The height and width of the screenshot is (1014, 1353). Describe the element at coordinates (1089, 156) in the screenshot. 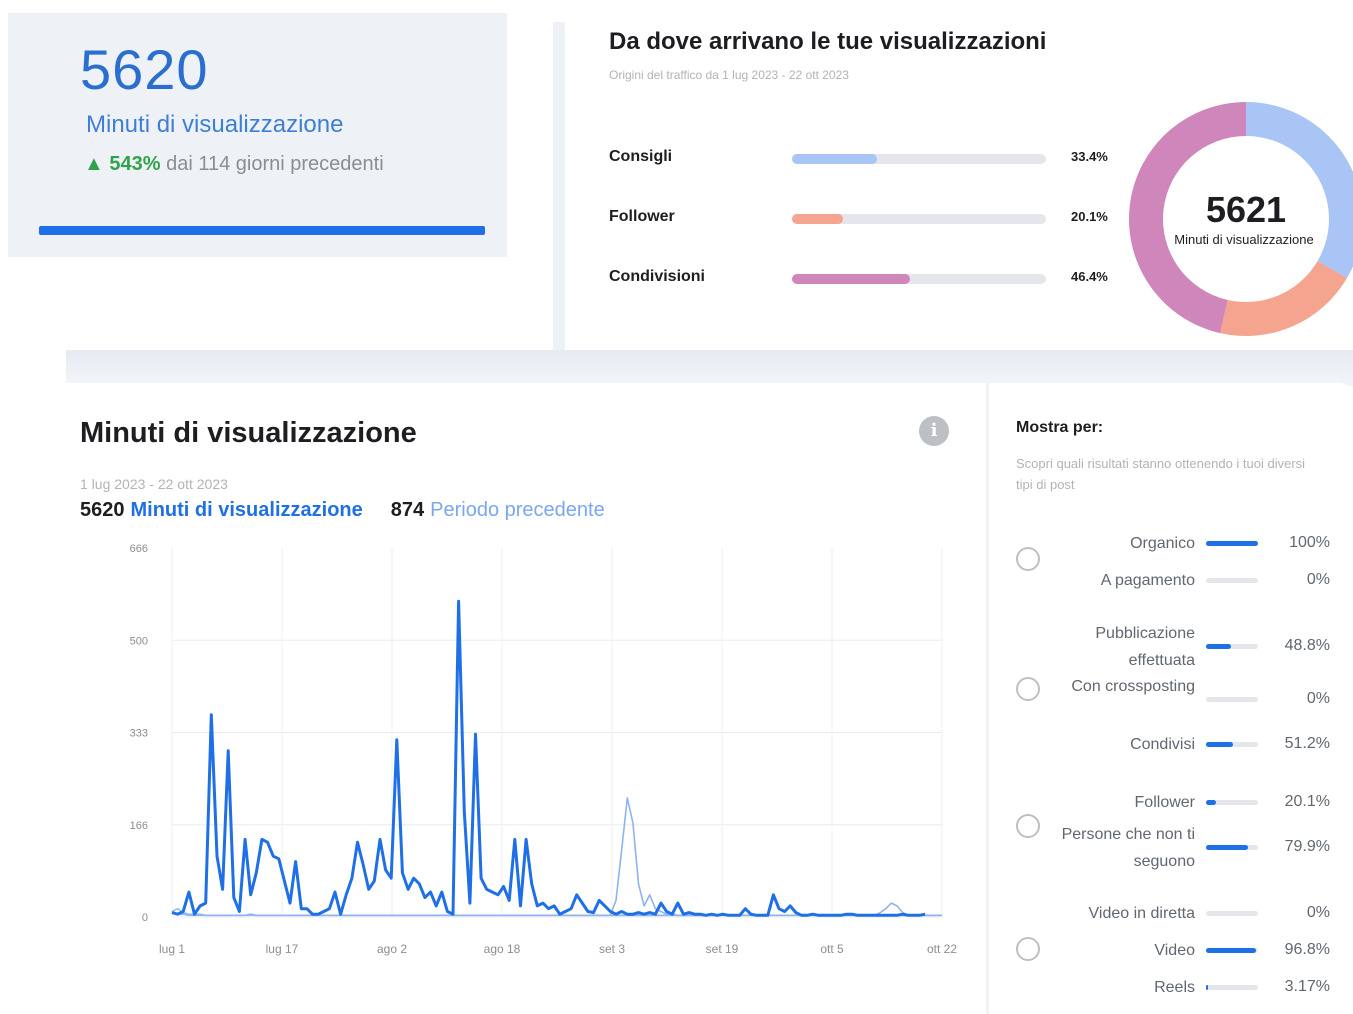

I see `traffic-source-pct: 33.4%` at that location.